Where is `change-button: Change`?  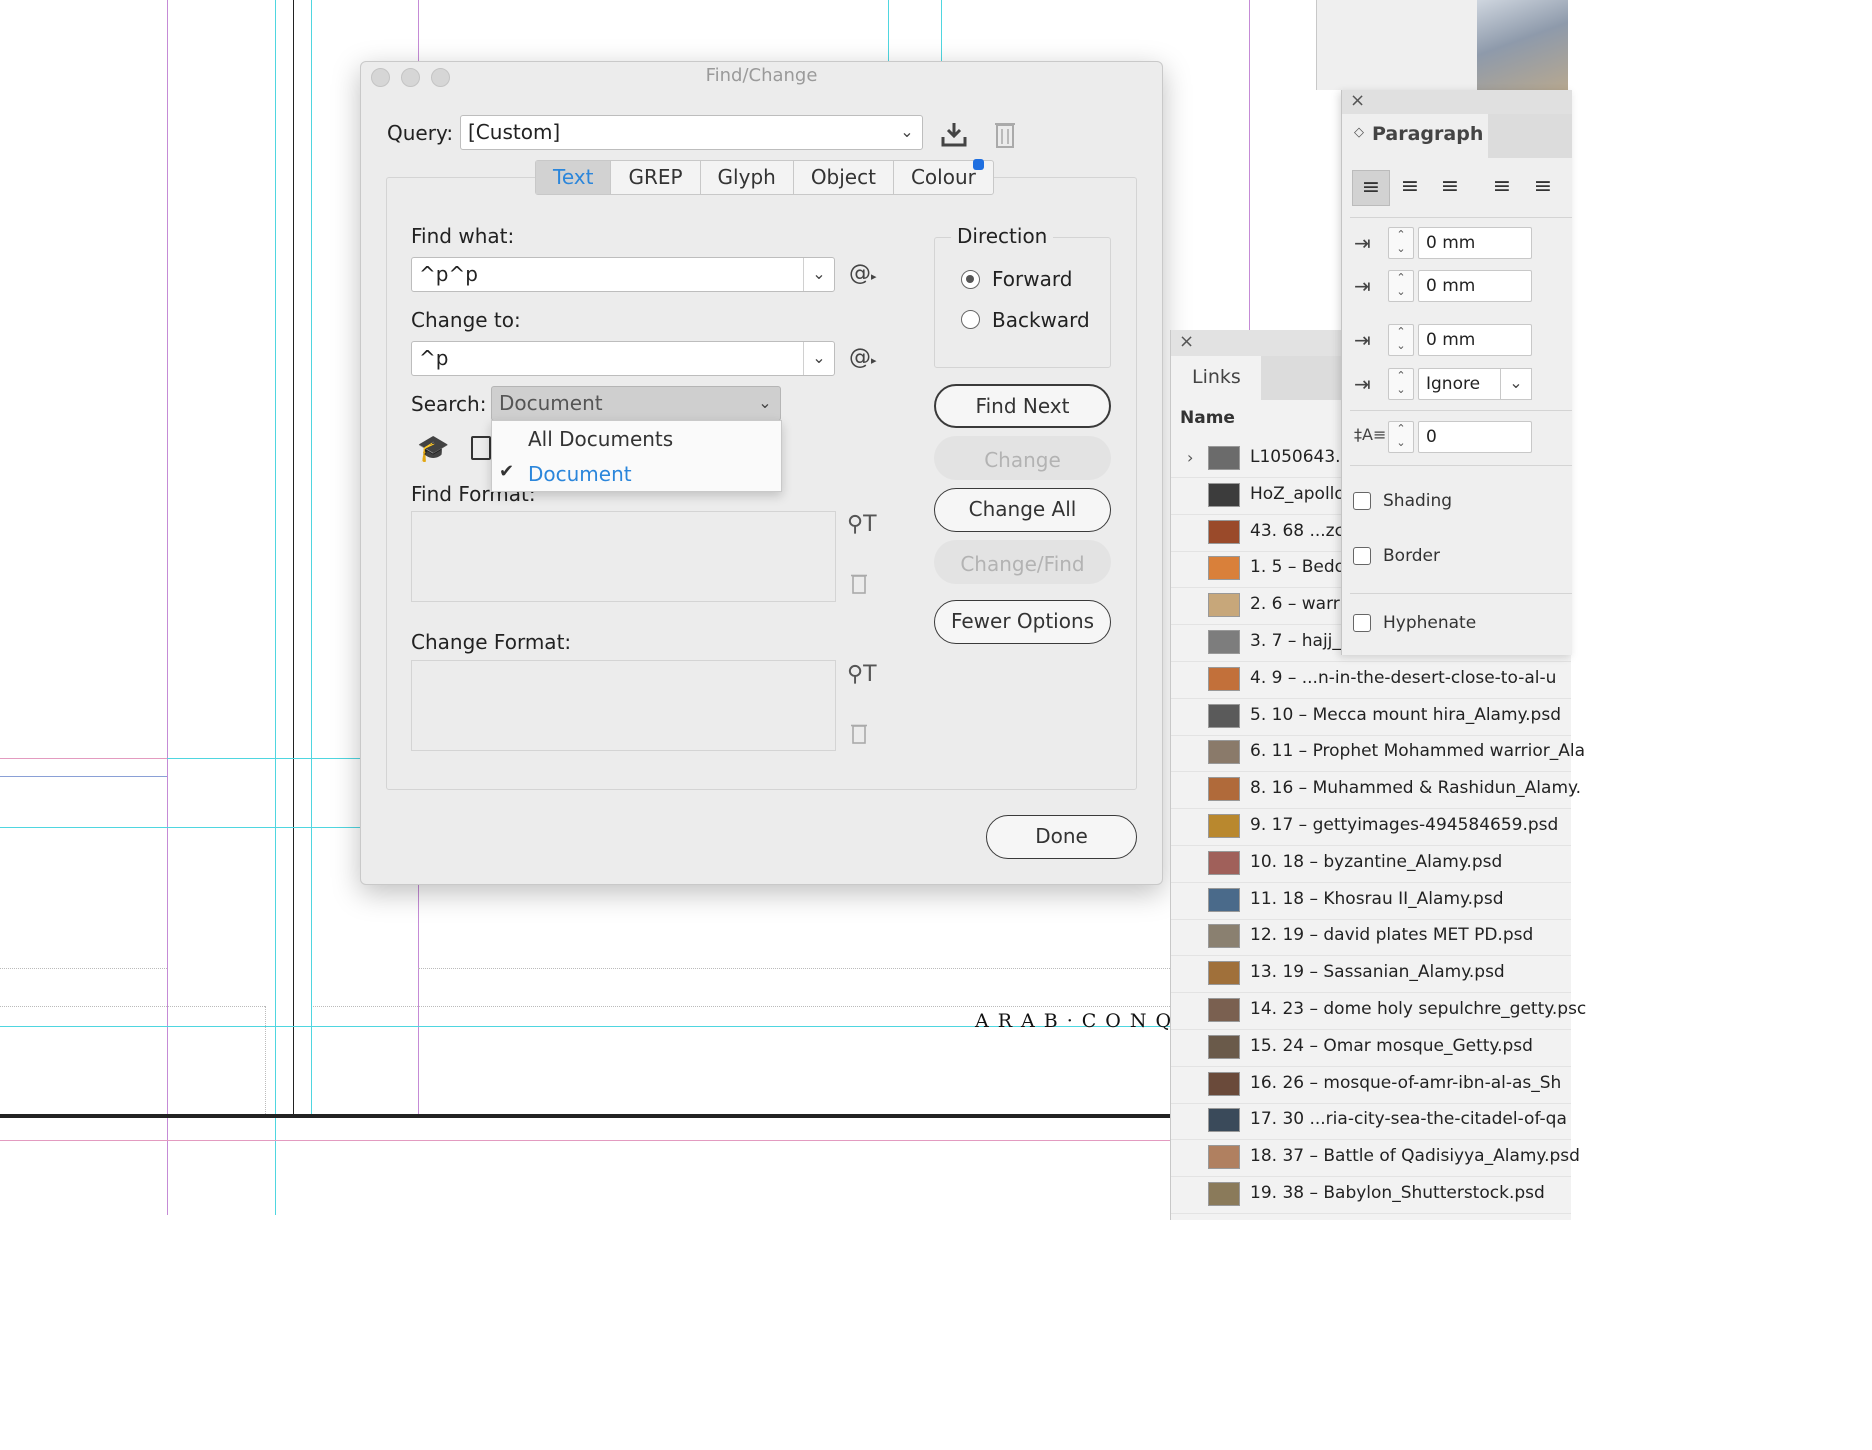 change-button: Change is located at coordinates (1022, 458).